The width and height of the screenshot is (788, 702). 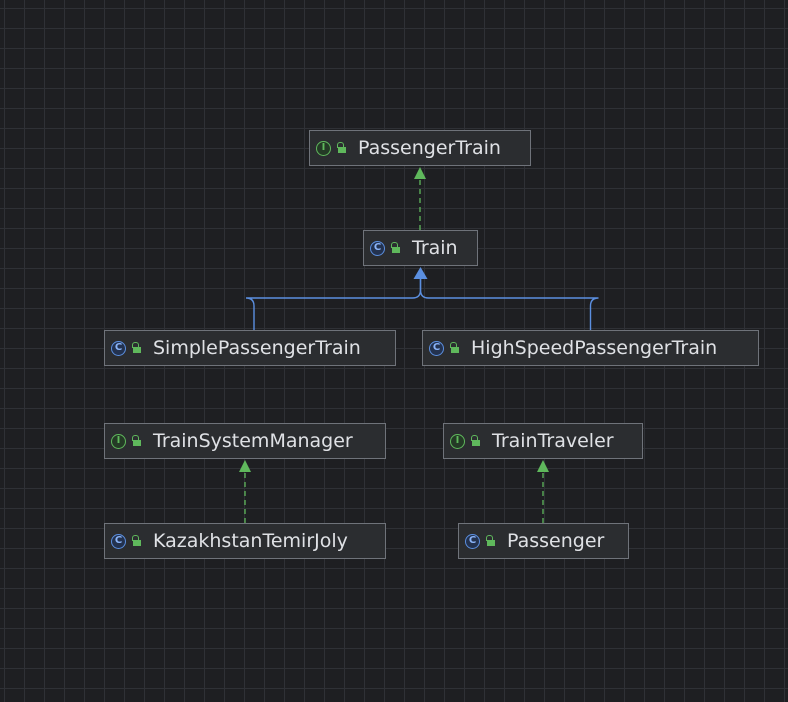 I want to click on node-passenger: C Passenger, so click(x=543, y=541).